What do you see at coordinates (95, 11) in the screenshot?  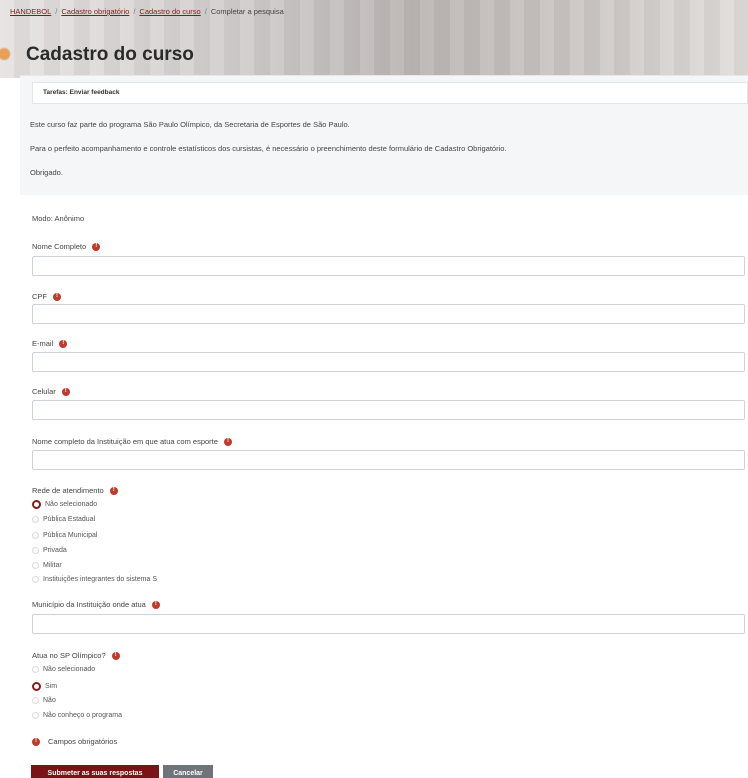 I see `breadcrumb-link-cadastro-obrigatorio: Cadastro obrigatório` at bounding box center [95, 11].